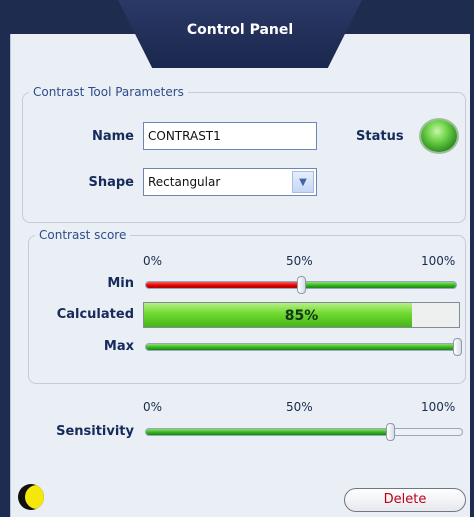 The height and width of the screenshot is (517, 474). Describe the element at coordinates (240, 30) in the screenshot. I see `panel-title: Control Panel` at that location.